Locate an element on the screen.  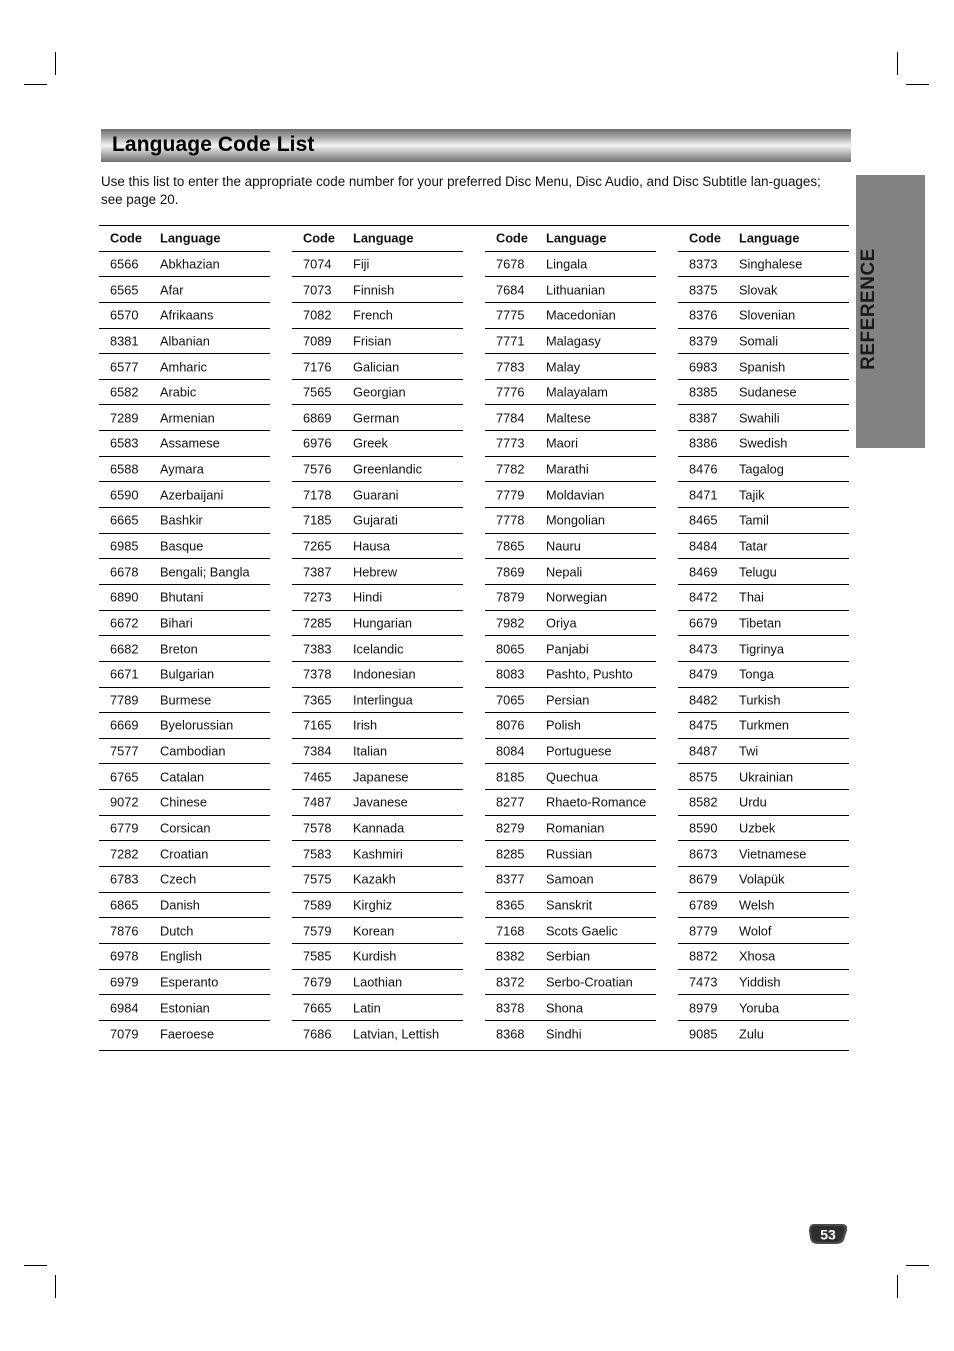
language-code: 6984 is located at coordinates (124, 1008).